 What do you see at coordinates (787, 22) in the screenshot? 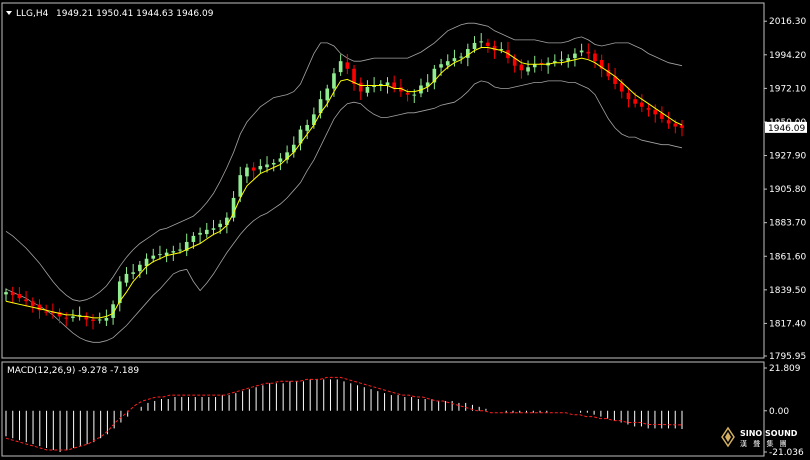
I see `price-tick-label: 2016.30` at bounding box center [787, 22].